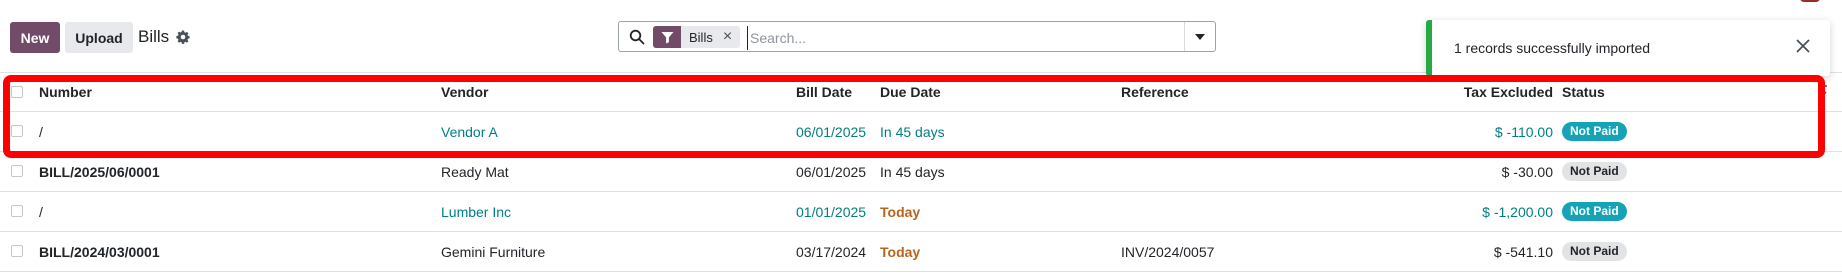  Describe the element at coordinates (154, 36) in the screenshot. I see `page-title: Bills` at that location.